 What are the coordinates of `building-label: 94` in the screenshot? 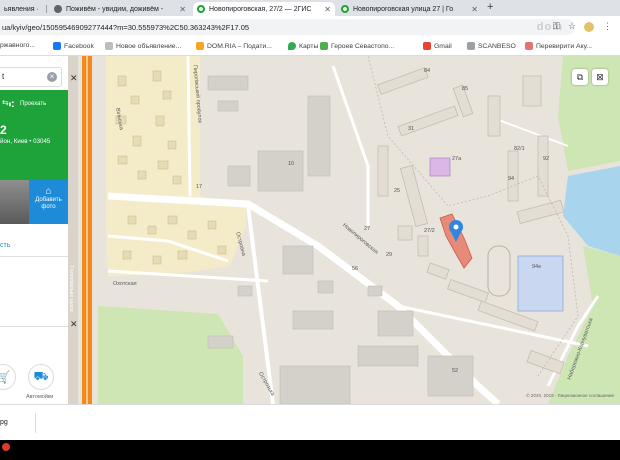 It's located at (511, 179).